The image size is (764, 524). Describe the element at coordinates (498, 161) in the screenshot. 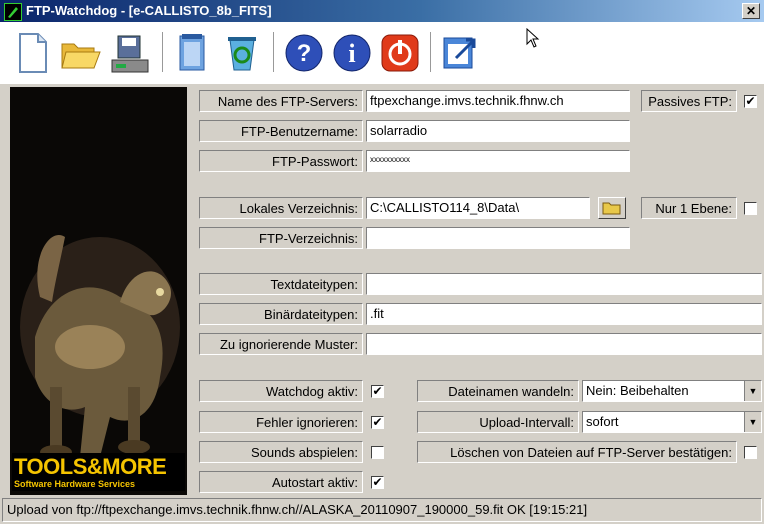

I see `password-input: xxxxxxxxxx` at that location.